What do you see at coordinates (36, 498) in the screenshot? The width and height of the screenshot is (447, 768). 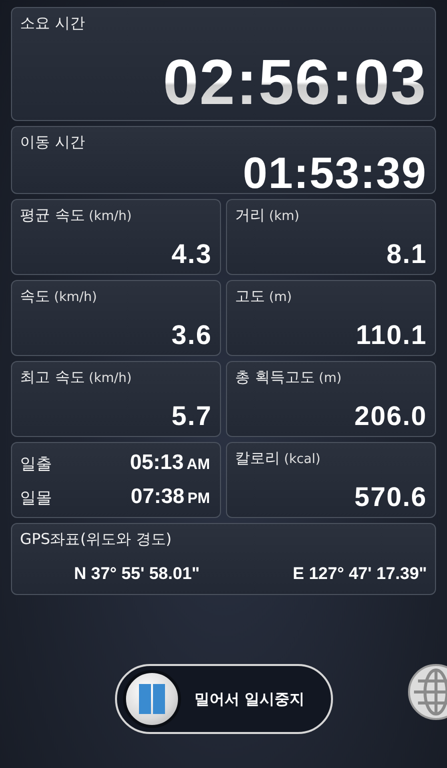 I see `sun-label: 일몰` at bounding box center [36, 498].